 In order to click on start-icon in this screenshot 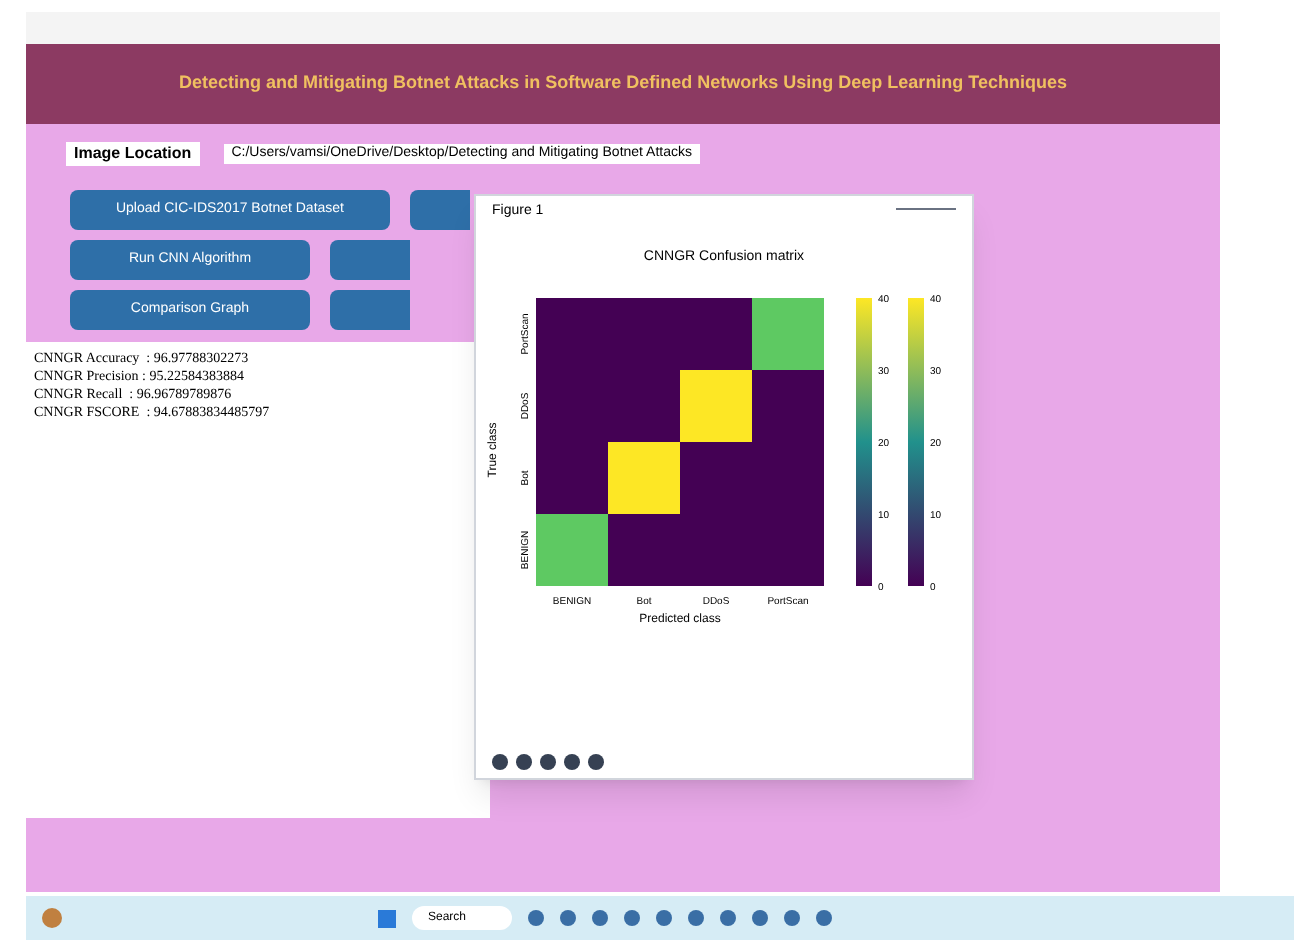, I will do `click(387, 918)`.